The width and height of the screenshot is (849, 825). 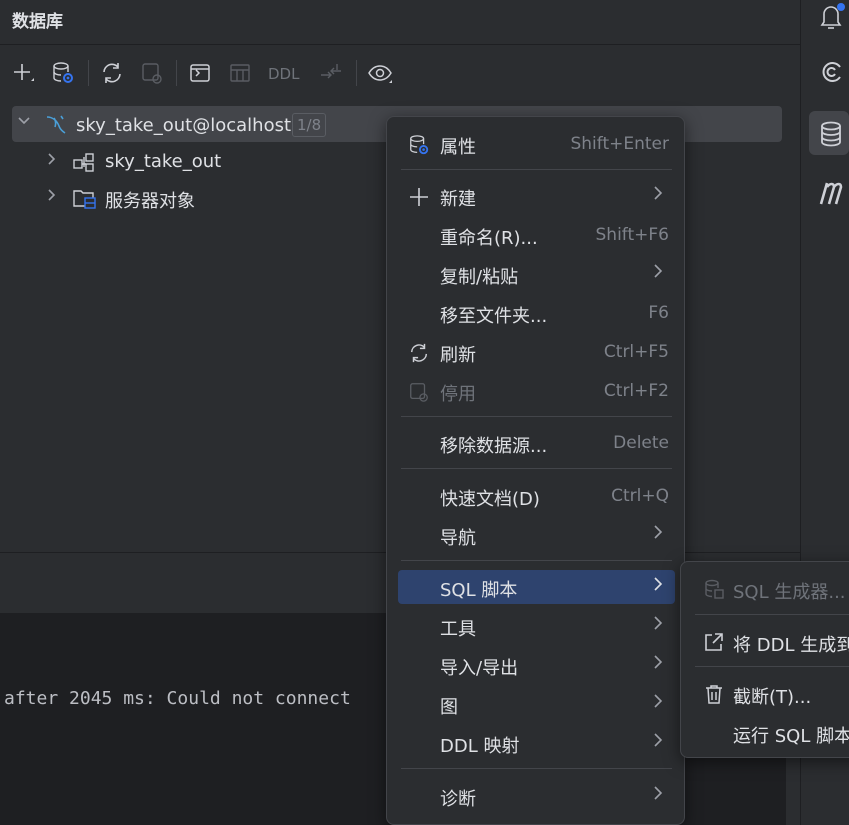 What do you see at coordinates (536, 391) in the screenshot?
I see `menu-item-deactivate: 停用 Ctrl+F2` at bounding box center [536, 391].